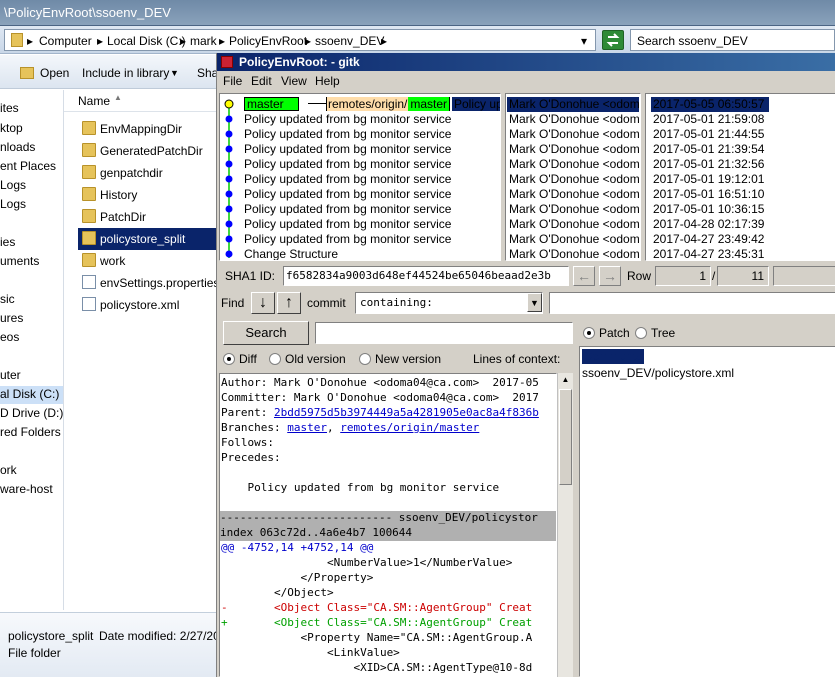 The width and height of the screenshot is (835, 677). I want to click on nav-item: red Folders (, so click(31, 432).